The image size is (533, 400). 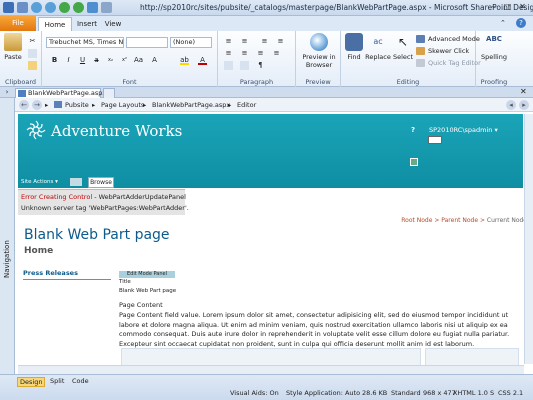 What do you see at coordinates (264, 41) in the screenshot?
I see `decrease-indent-icon: ≡` at bounding box center [264, 41].